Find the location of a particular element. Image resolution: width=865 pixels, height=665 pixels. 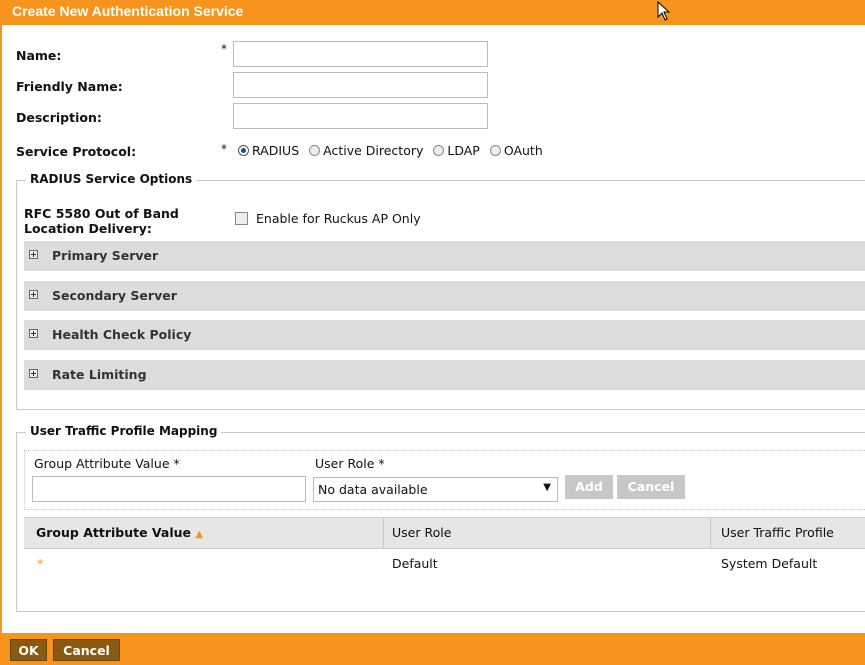

service-protocol-radio-group: RADIUS Active Directory LDAP OAuth is located at coordinates (393, 150).